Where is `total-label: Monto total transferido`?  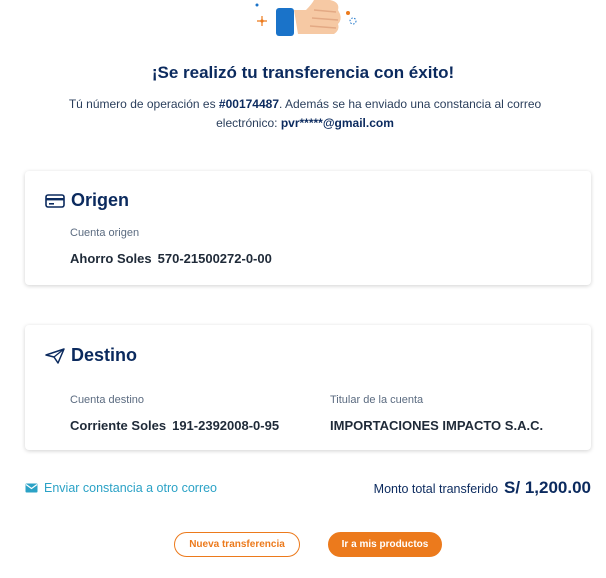 total-label: Monto total transferido is located at coordinates (436, 489).